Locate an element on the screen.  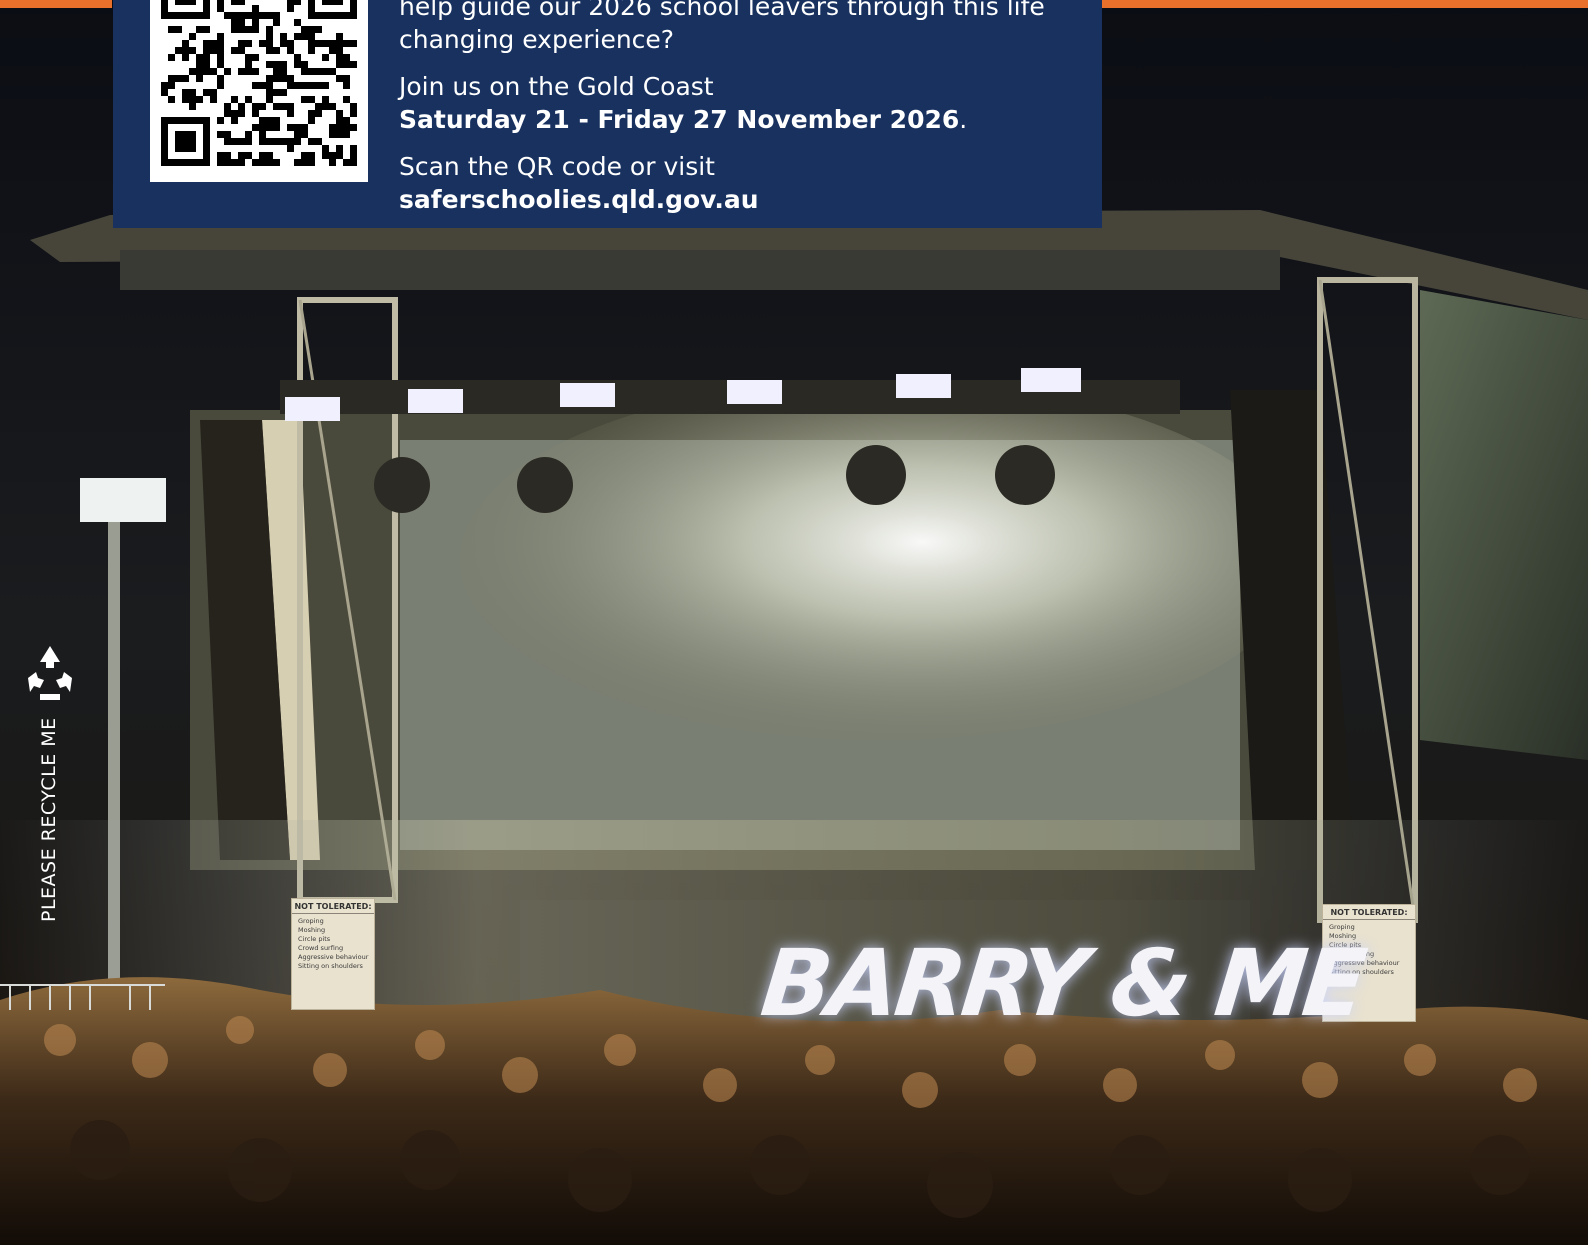
event-dates: Saturday 21 - Friday 27 November 2026 is located at coordinates (679, 119).